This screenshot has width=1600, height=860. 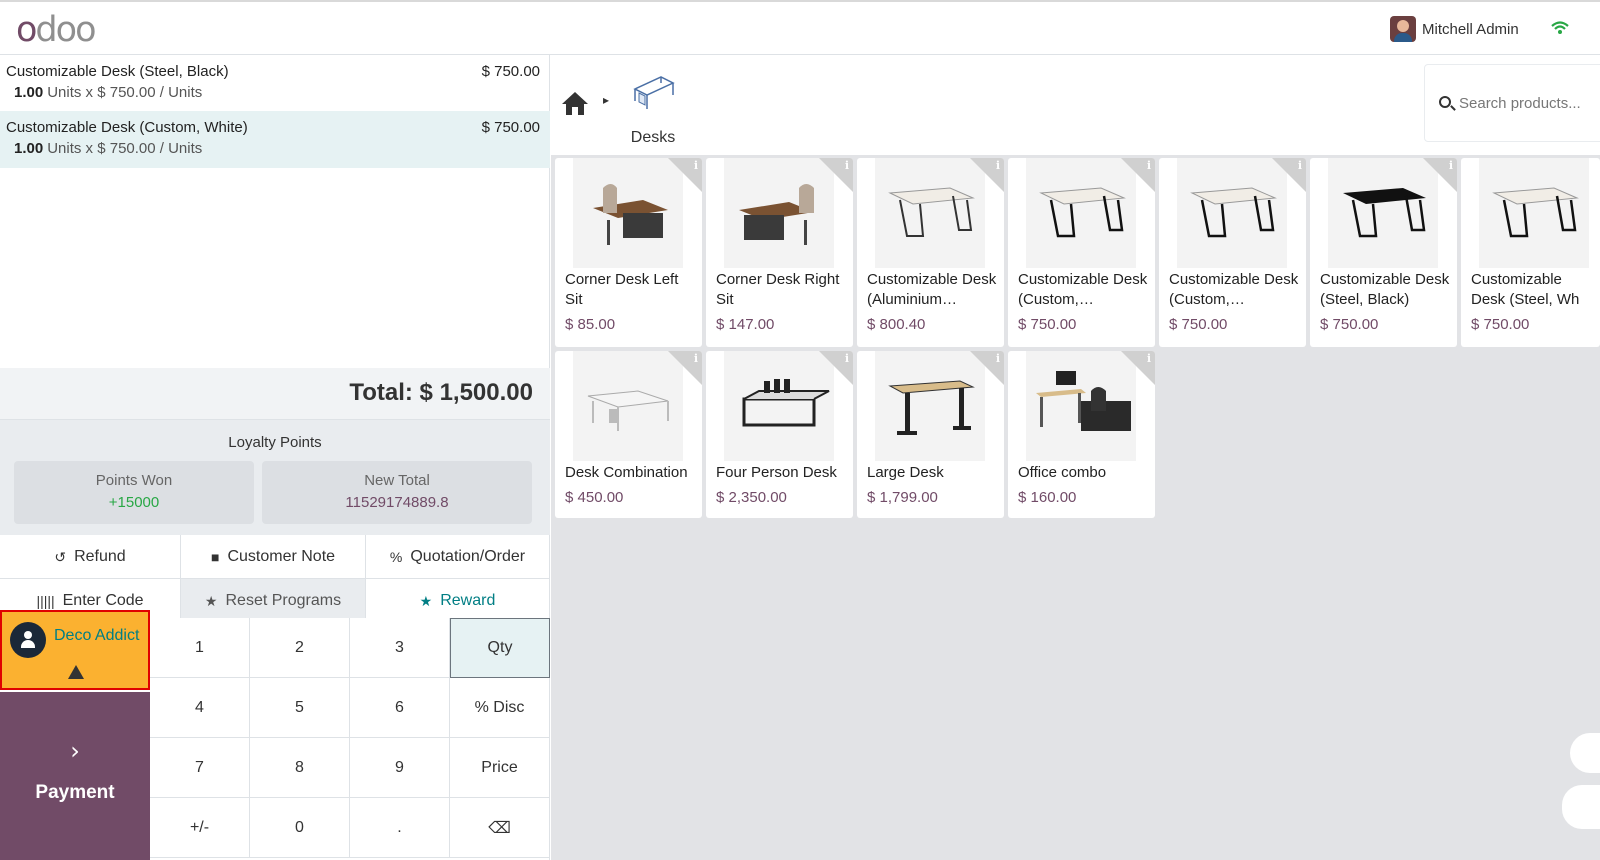 I want to click on order-total: Total: $ 1,500.00, so click(x=441, y=392).